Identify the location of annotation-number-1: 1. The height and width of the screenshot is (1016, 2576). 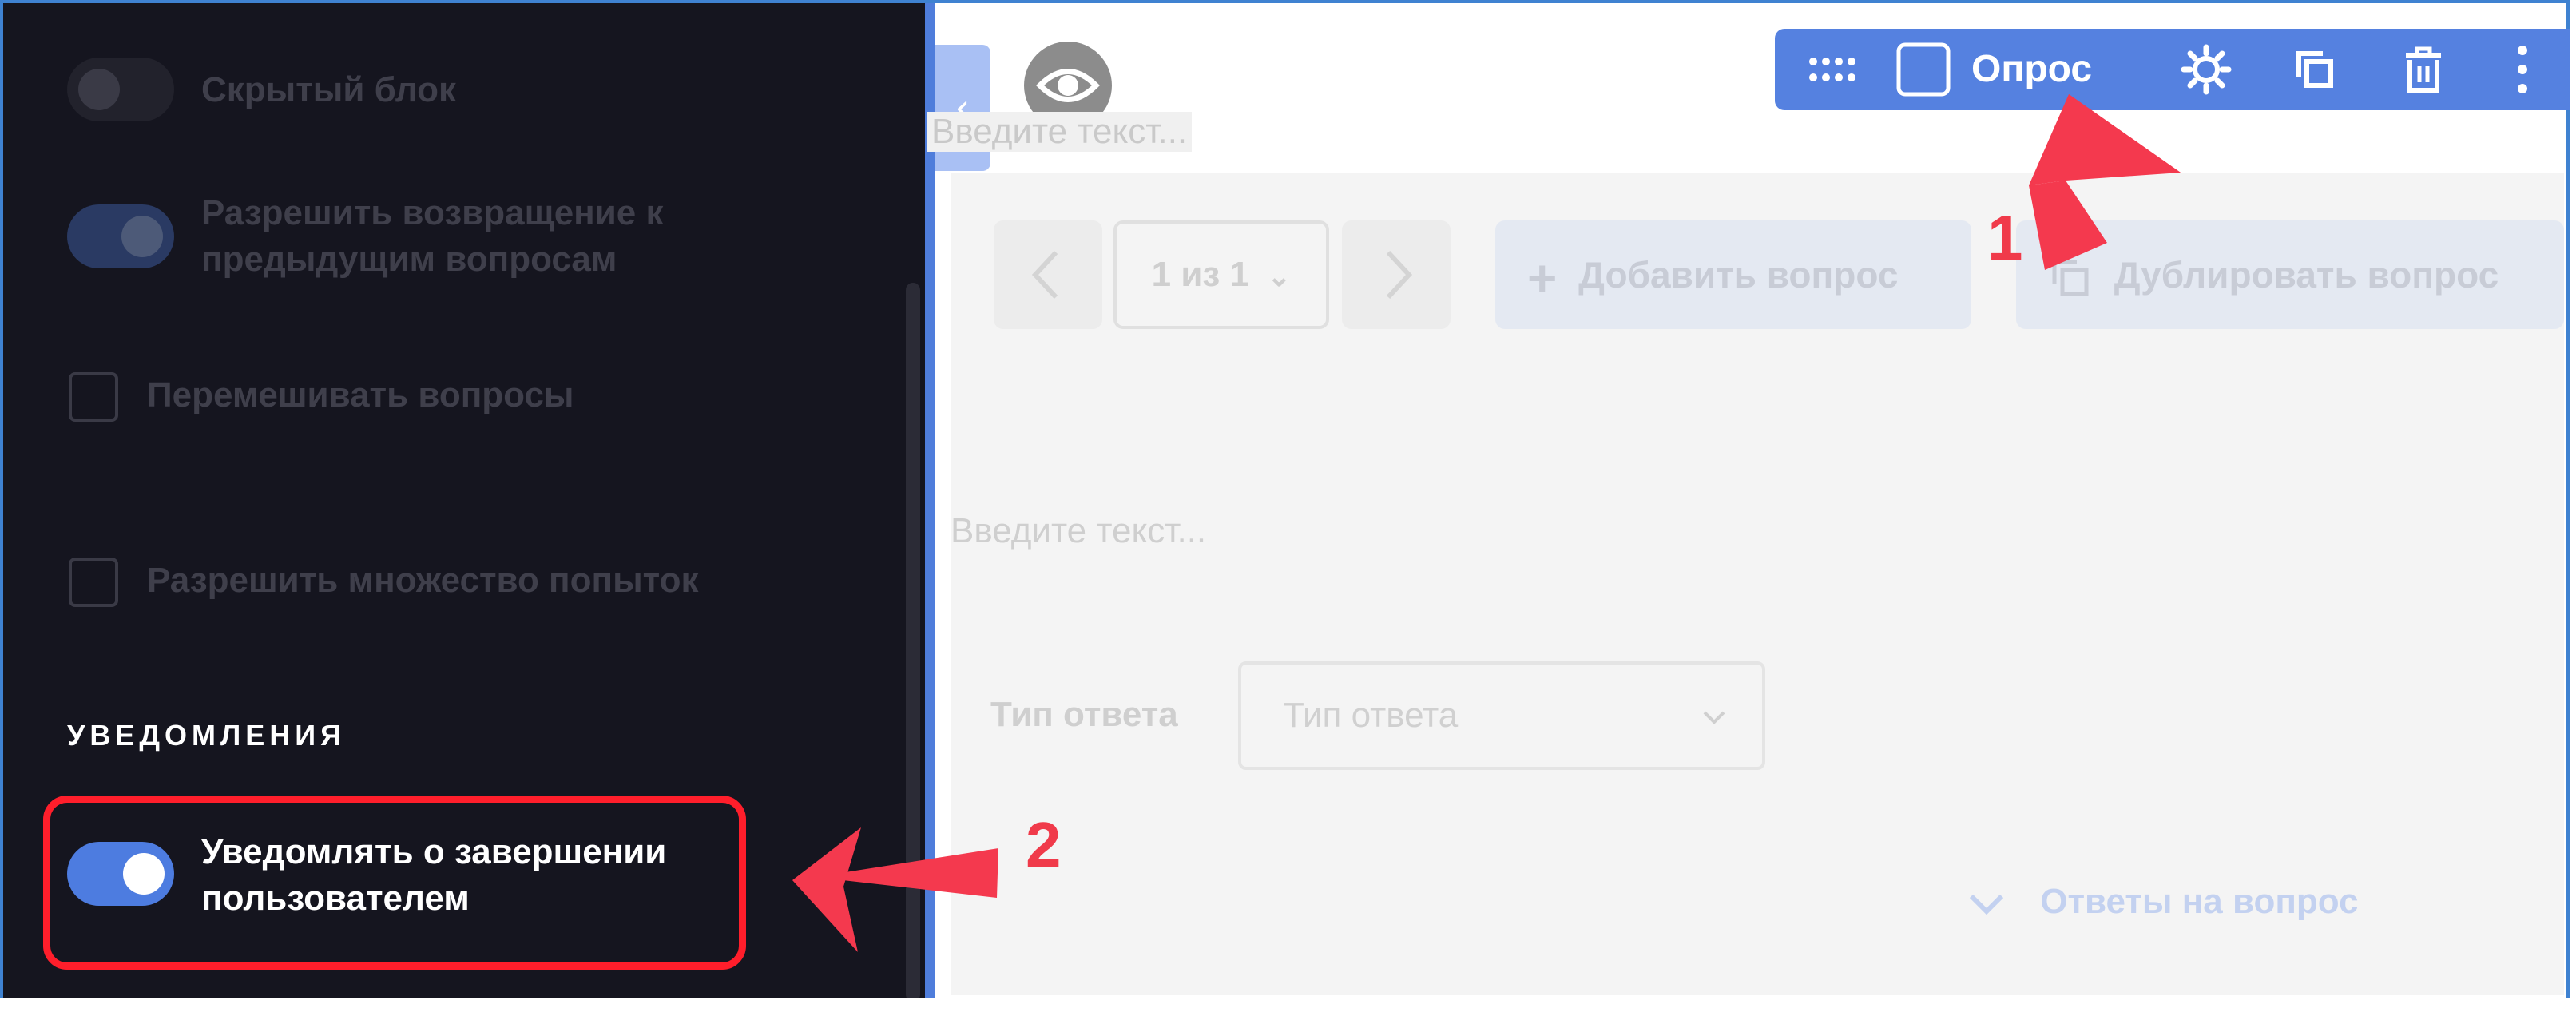
(2005, 237).